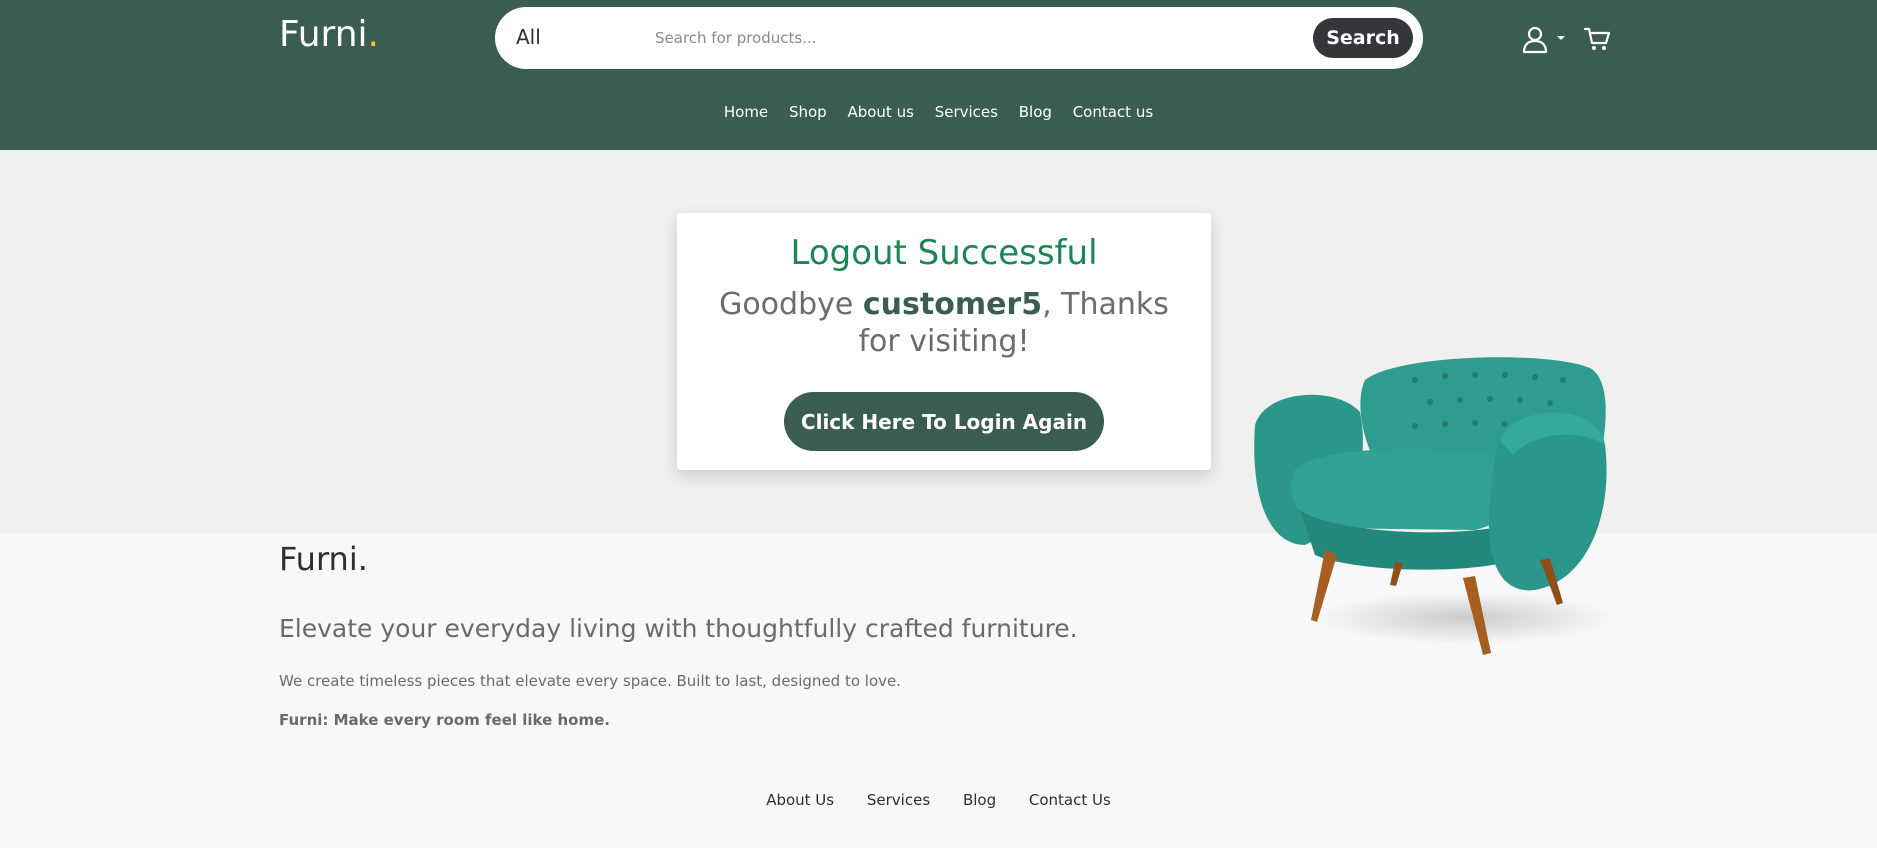 The height and width of the screenshot is (848, 1877). What do you see at coordinates (323, 559) in the screenshot?
I see `footer-logo: Furni.` at bounding box center [323, 559].